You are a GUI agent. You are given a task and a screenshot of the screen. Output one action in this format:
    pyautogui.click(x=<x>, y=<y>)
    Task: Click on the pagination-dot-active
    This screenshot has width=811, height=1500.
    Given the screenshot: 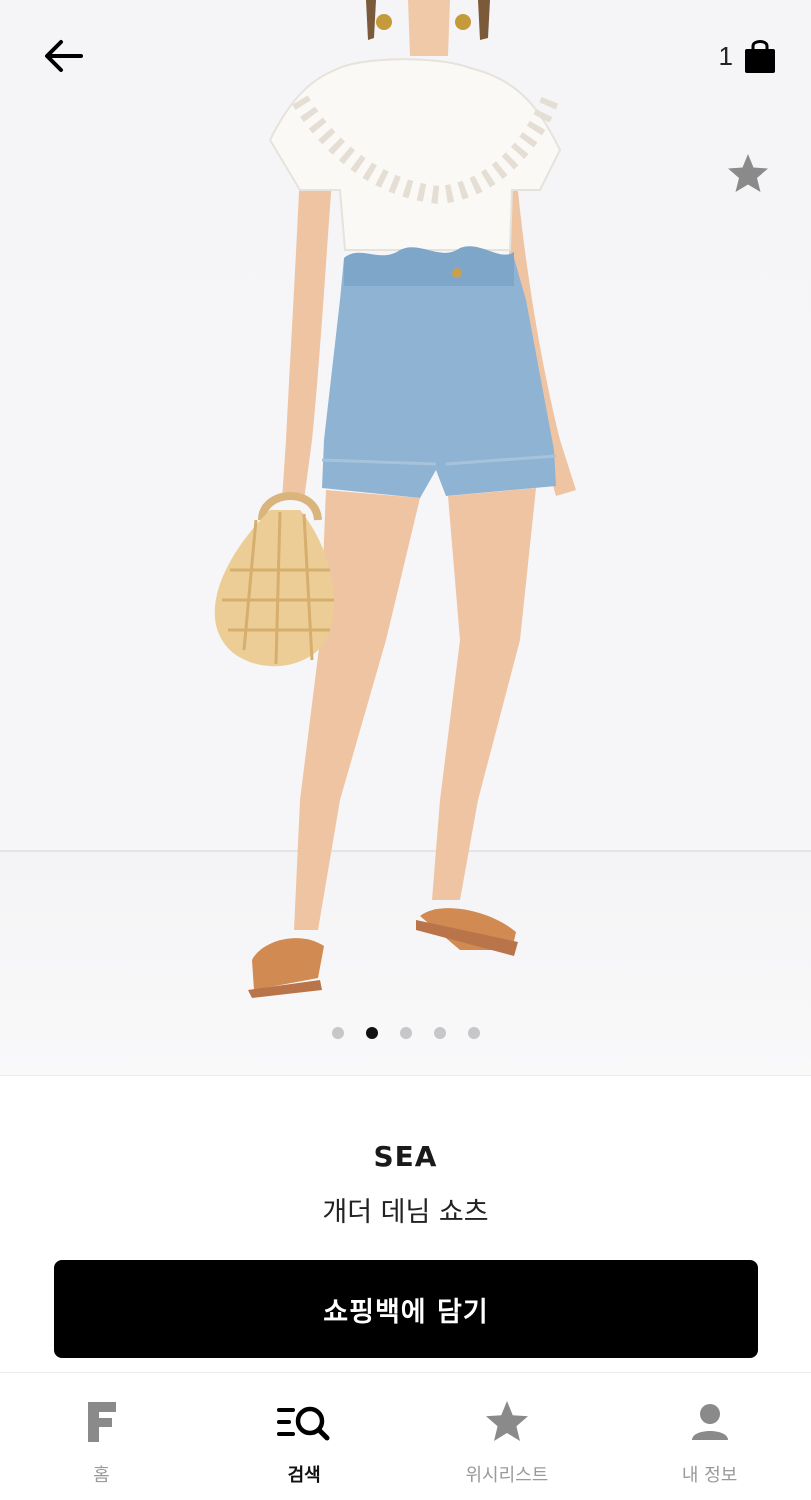 What is the action you would take?
    pyautogui.click(x=371, y=1033)
    